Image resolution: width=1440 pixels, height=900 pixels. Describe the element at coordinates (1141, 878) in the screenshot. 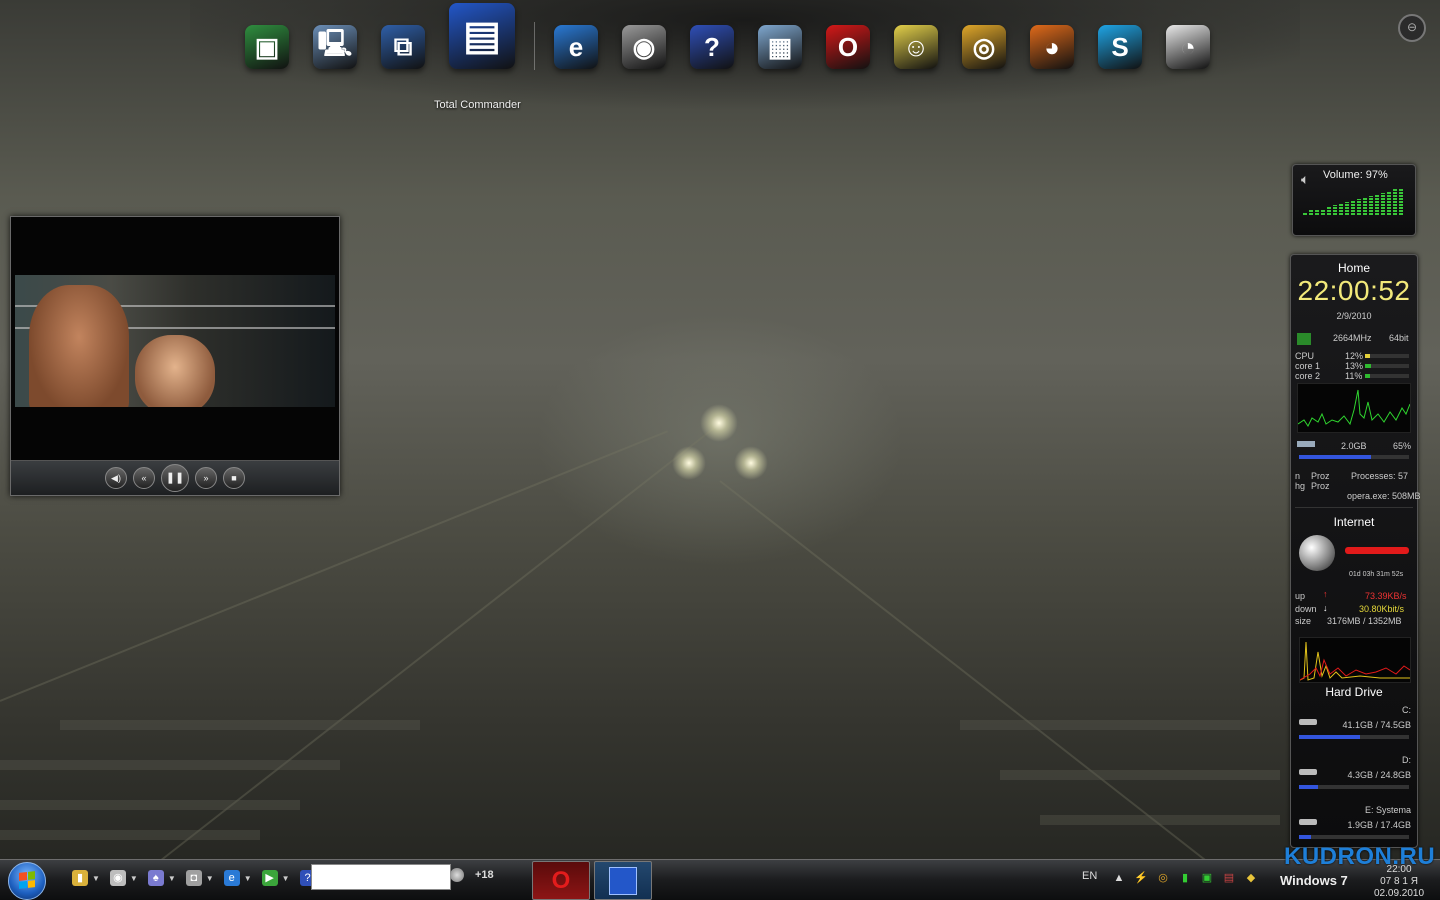

I see `tray-network-icon: ⚡` at that location.